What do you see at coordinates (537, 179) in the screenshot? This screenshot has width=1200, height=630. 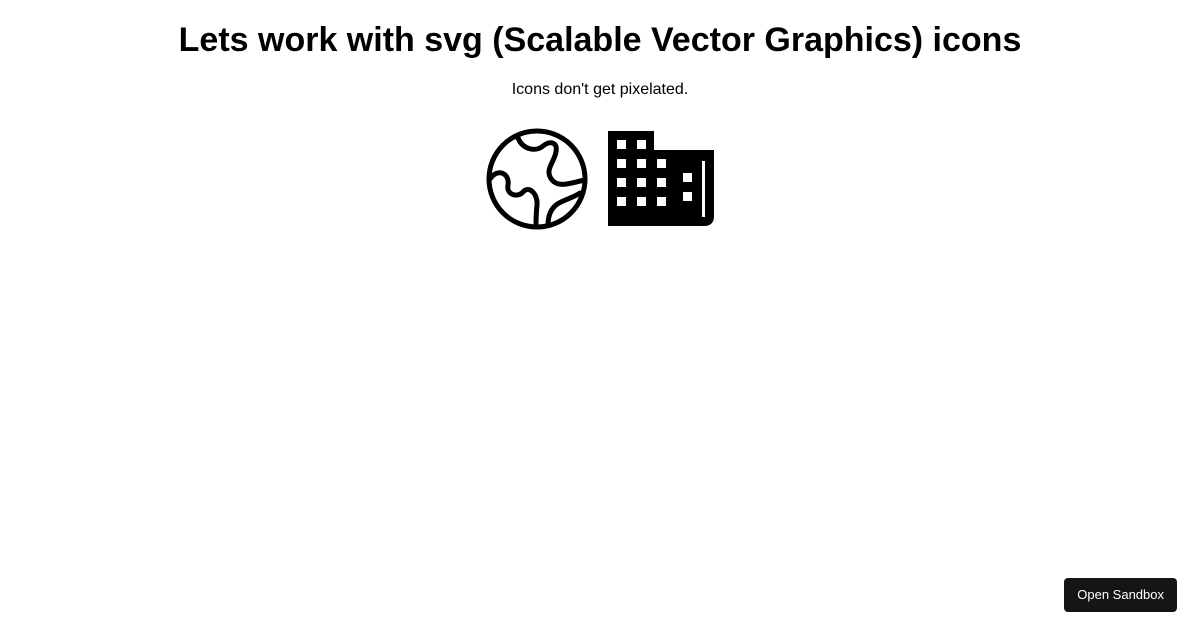 I see `globe-icon` at bounding box center [537, 179].